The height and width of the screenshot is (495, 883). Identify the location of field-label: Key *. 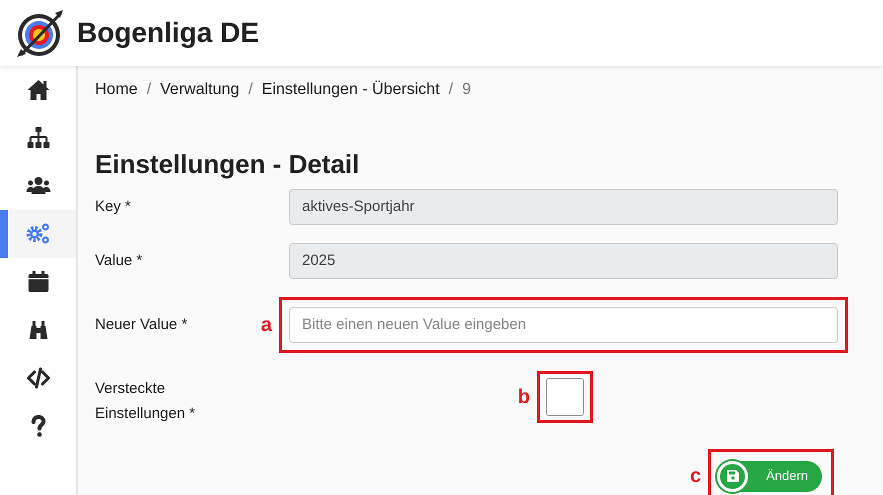
(113, 207).